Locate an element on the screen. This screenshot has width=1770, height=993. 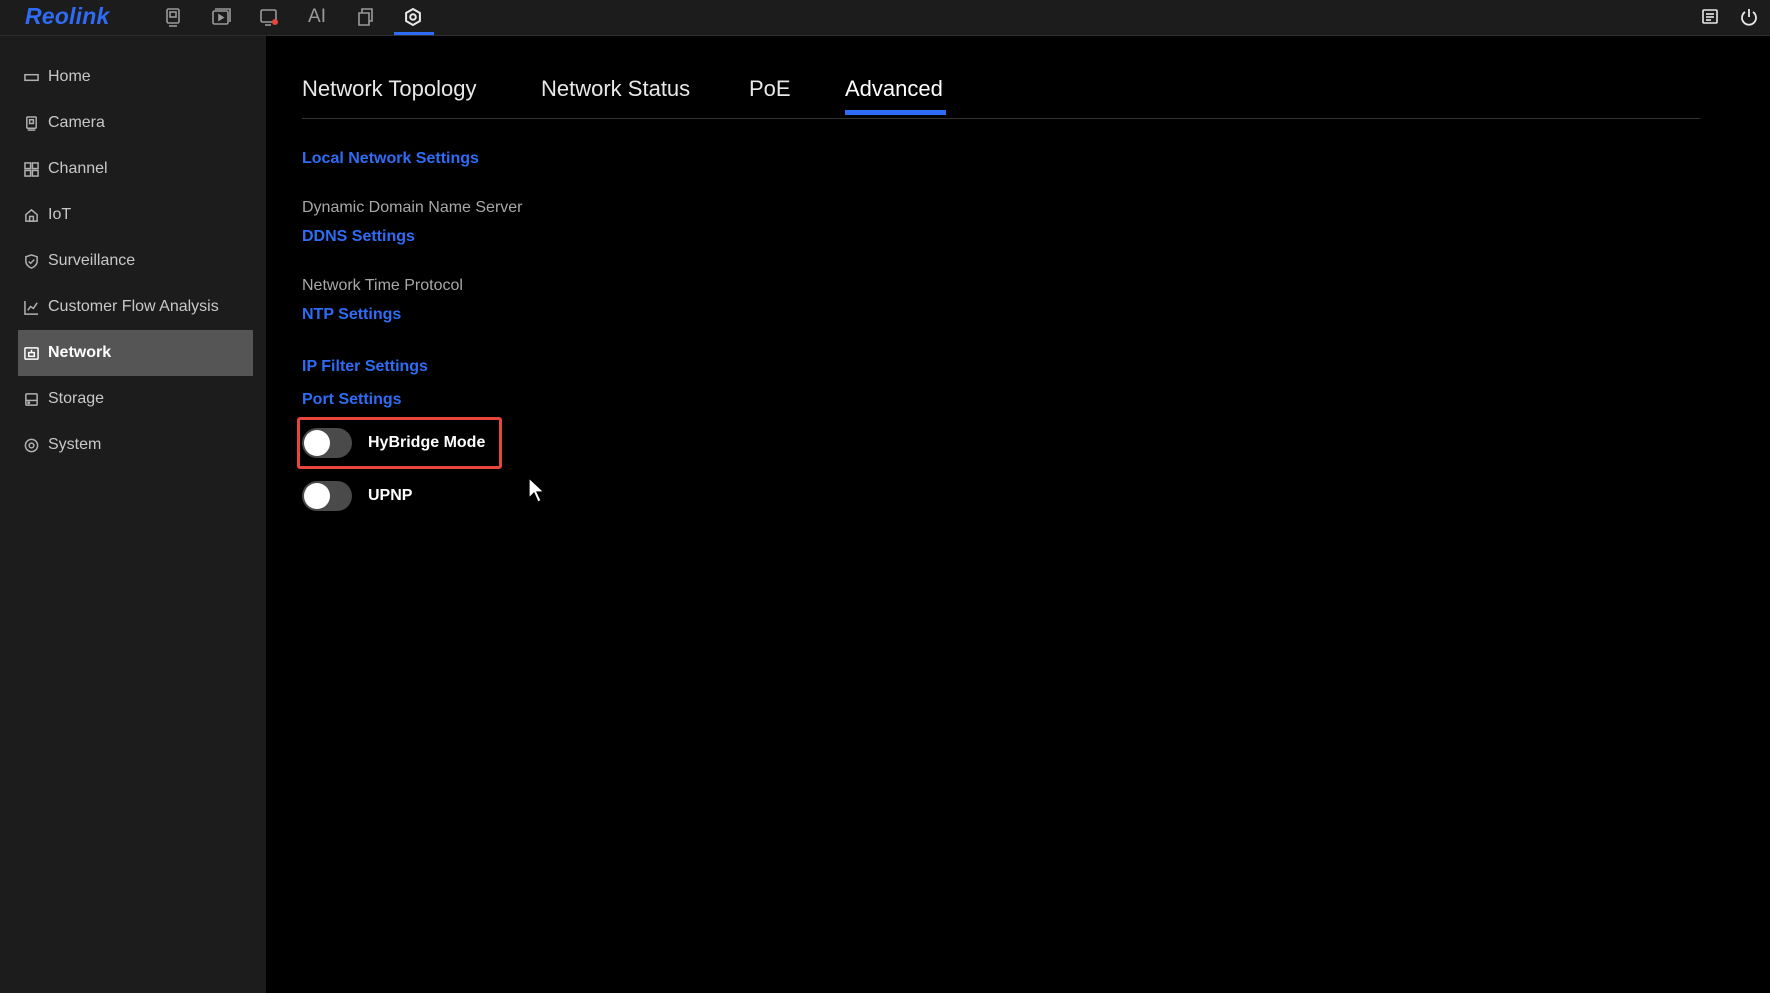
ntp-heading: Network Time Protocol is located at coordinates (382, 285).